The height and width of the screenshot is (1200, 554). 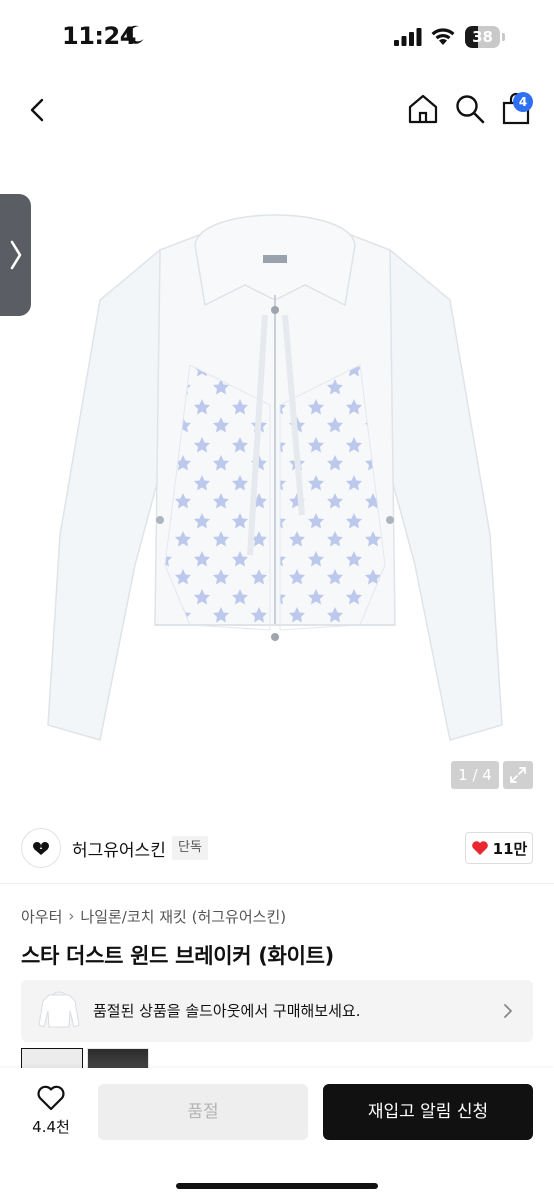 What do you see at coordinates (203, 1112) in the screenshot?
I see `soldout-buy-button: 품절` at bounding box center [203, 1112].